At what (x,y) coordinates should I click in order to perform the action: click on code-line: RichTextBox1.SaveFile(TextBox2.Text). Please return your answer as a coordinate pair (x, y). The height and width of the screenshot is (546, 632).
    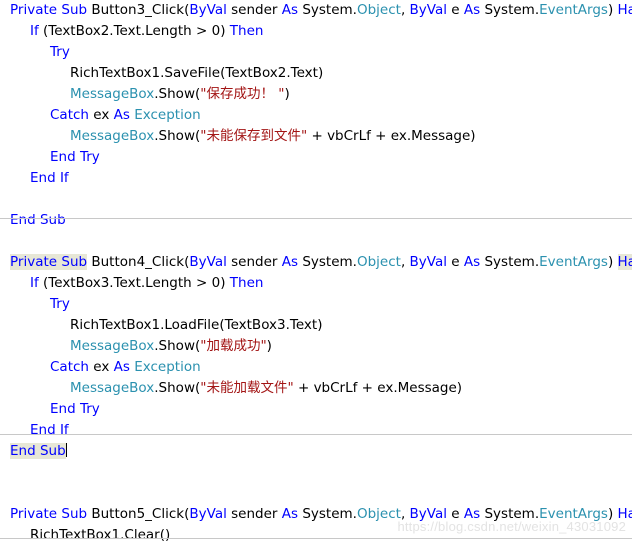
    Looking at the image, I should click on (316, 73).